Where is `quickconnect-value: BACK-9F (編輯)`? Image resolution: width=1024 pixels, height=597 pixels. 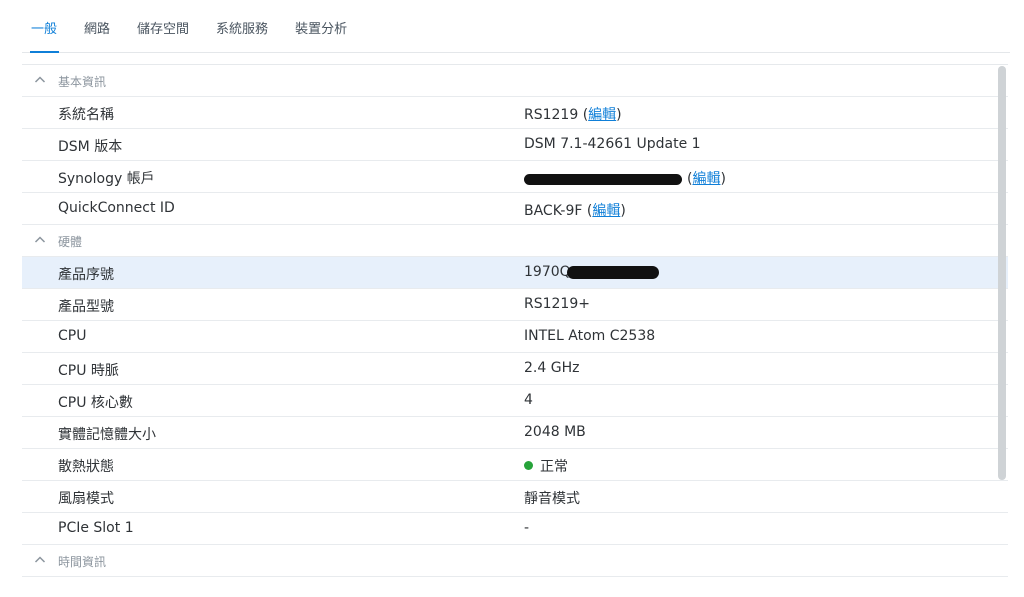 quickconnect-value: BACK-9F (編輯) is located at coordinates (575, 211).